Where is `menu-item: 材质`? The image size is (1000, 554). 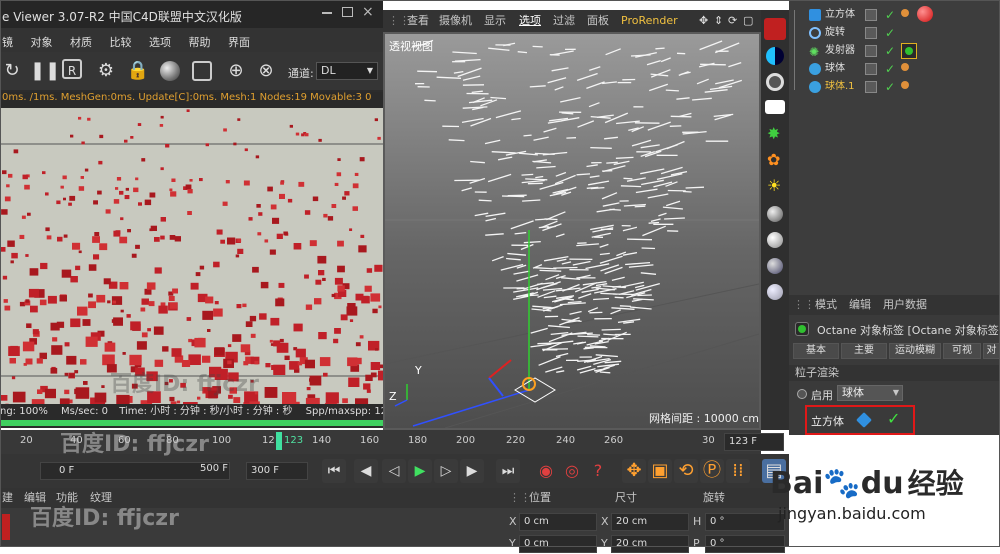
menu-item: 材质 is located at coordinates (81, 42).